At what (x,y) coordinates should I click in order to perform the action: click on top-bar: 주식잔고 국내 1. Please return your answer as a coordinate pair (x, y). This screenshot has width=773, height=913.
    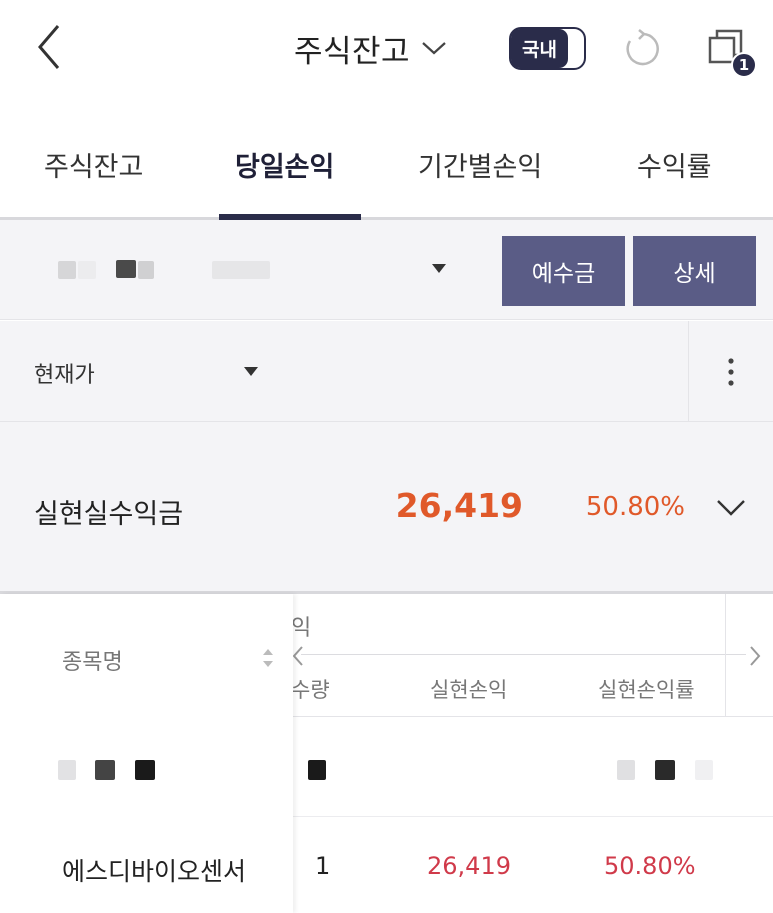
    Looking at the image, I should click on (386, 50).